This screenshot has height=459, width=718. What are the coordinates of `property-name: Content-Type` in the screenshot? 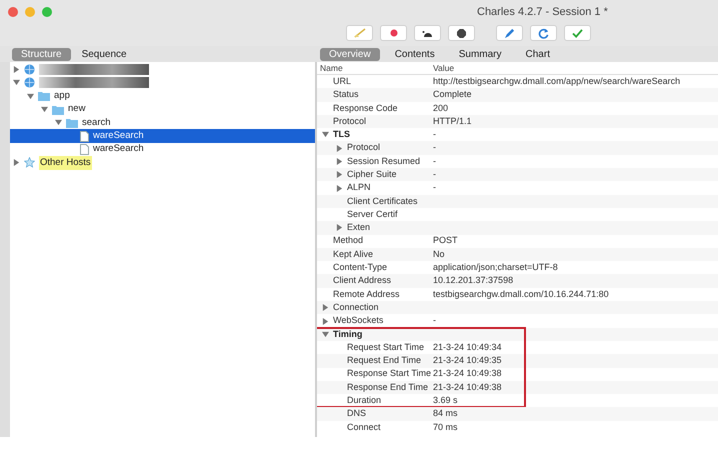 It's located at (360, 267).